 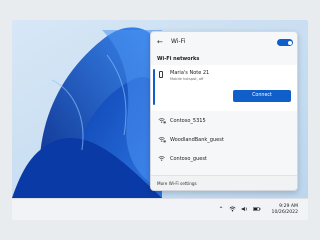 What do you see at coordinates (285, 42) in the screenshot?
I see `wifi-toggle` at bounding box center [285, 42].